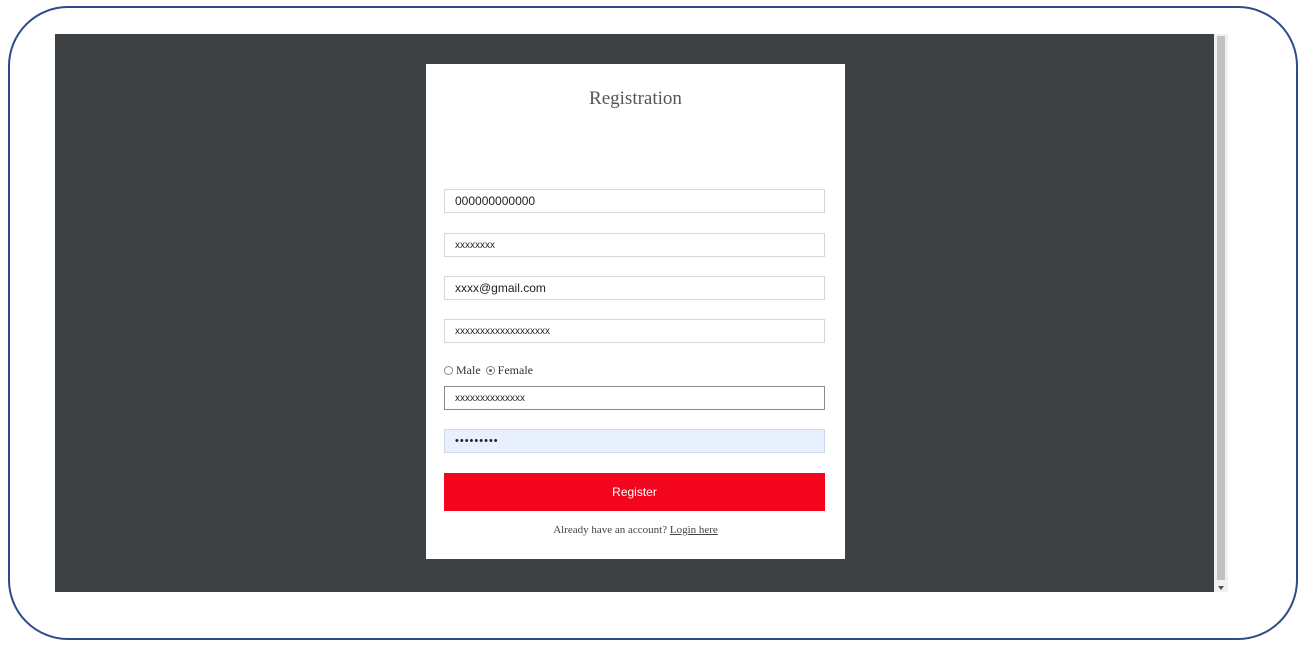 The image size is (1310, 648). I want to click on login-prompt-text: Already have an account?, so click(610, 530).